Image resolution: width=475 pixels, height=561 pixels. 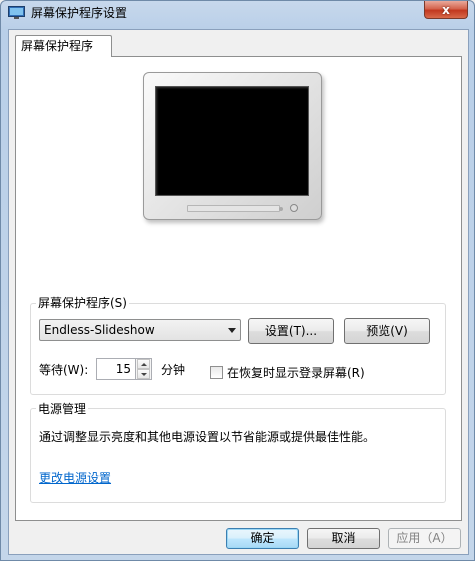 What do you see at coordinates (238, 349) in the screenshot?
I see `screensaver-group` at bounding box center [238, 349].